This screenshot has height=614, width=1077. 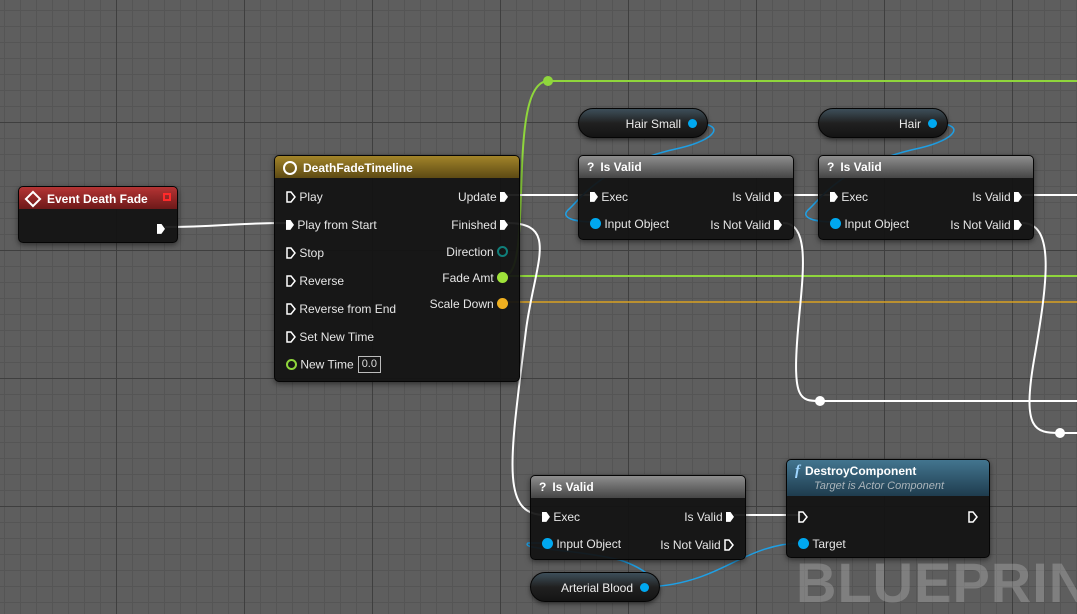 What do you see at coordinates (312, 252) in the screenshot?
I see `pin-label: Stop` at bounding box center [312, 252].